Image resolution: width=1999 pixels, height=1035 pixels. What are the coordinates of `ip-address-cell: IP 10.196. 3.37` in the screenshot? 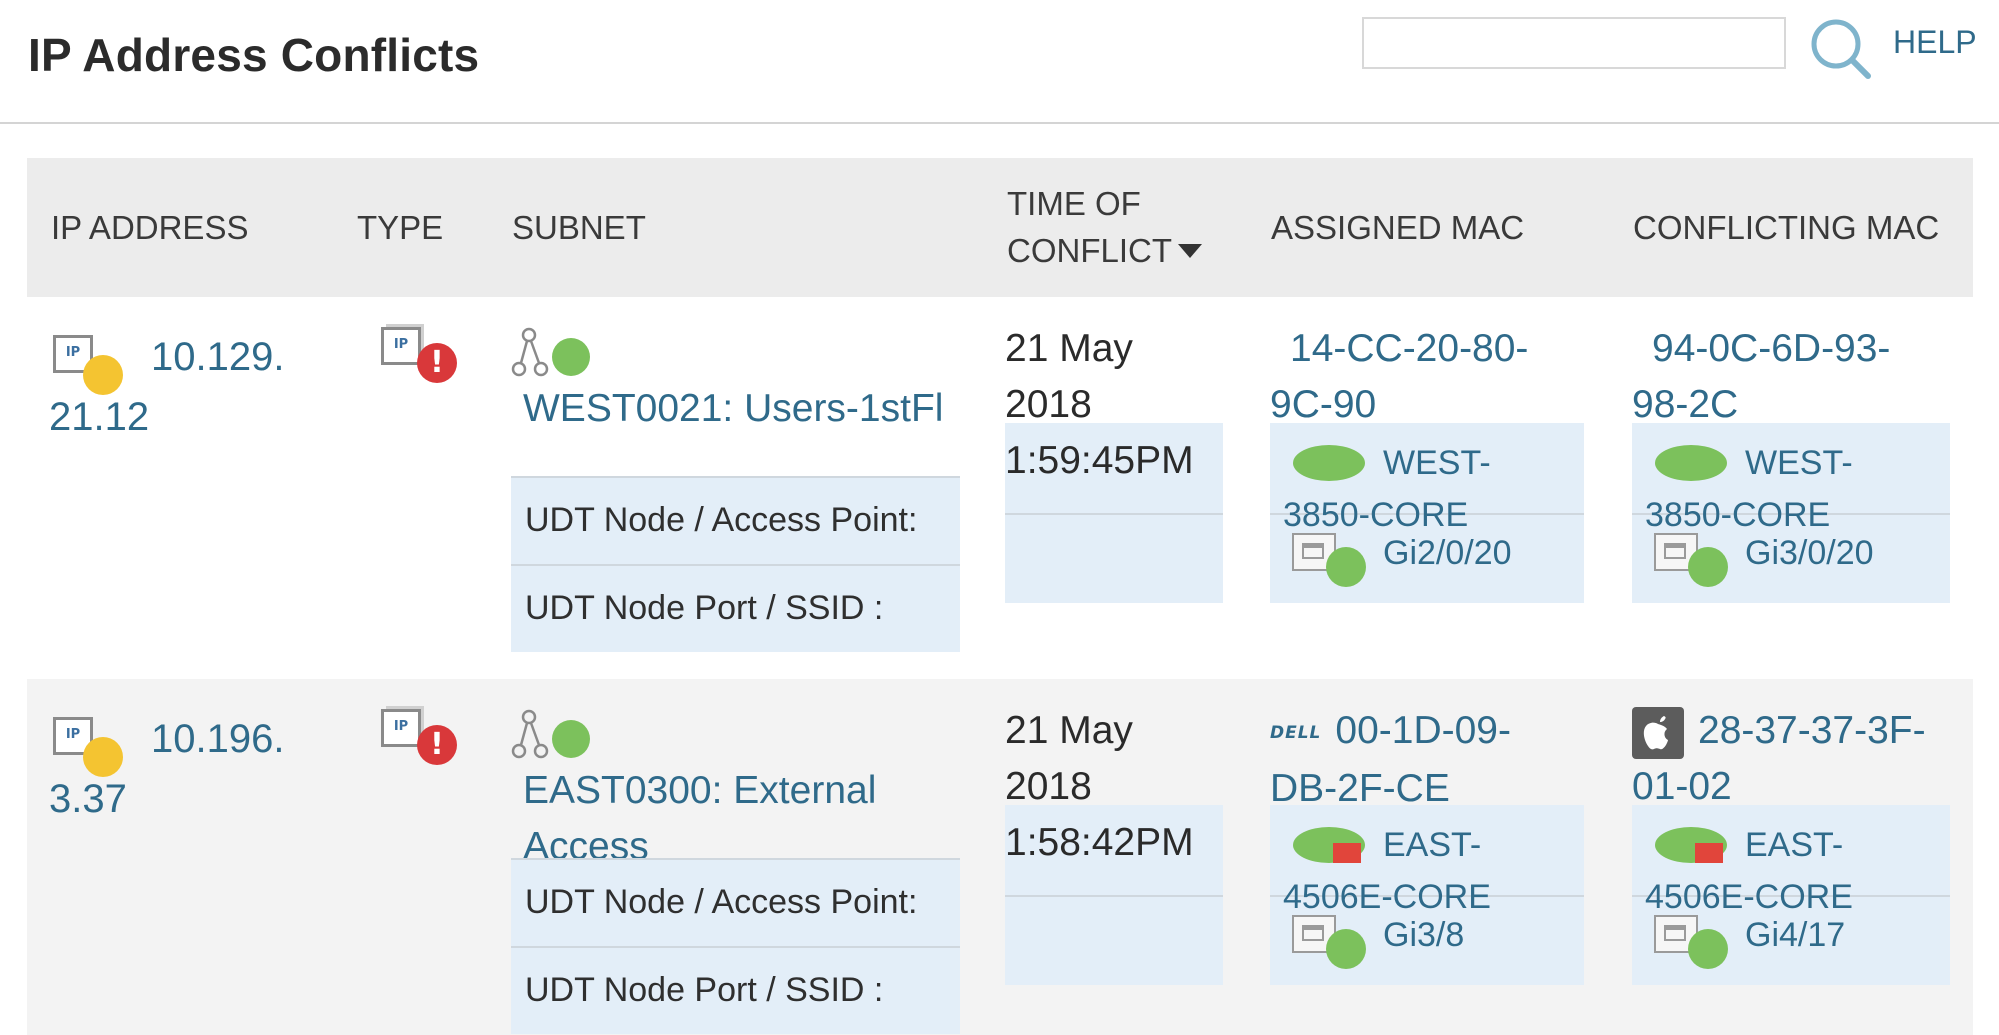 It's located at (184, 769).